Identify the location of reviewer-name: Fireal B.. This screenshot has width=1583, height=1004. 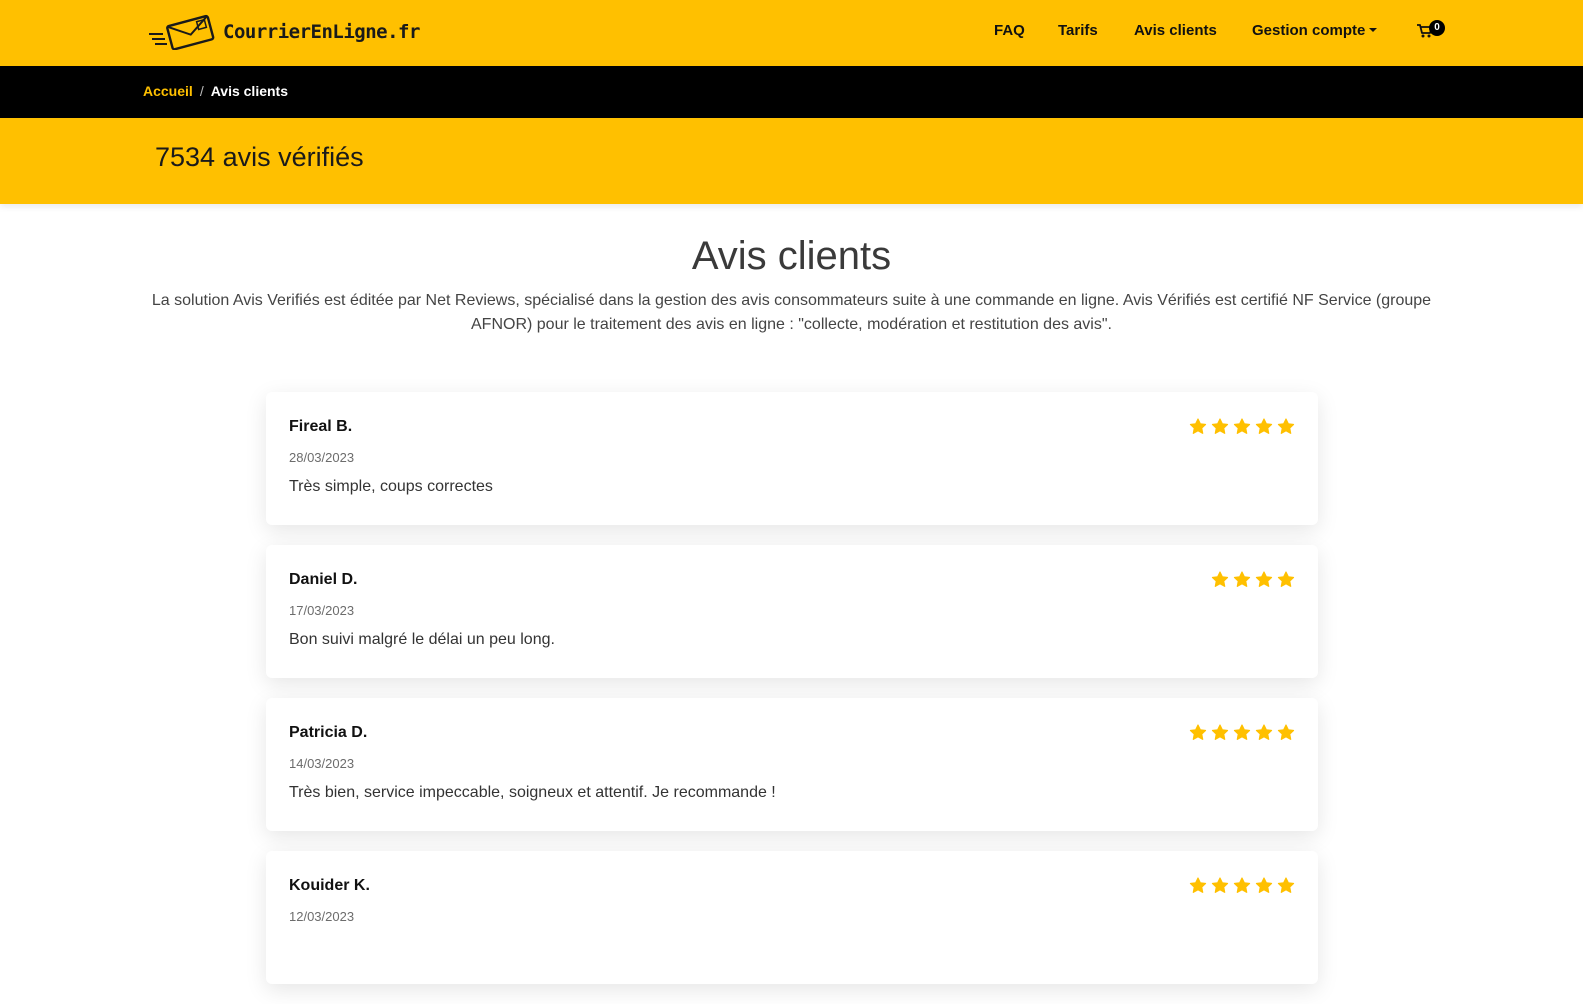
(321, 426).